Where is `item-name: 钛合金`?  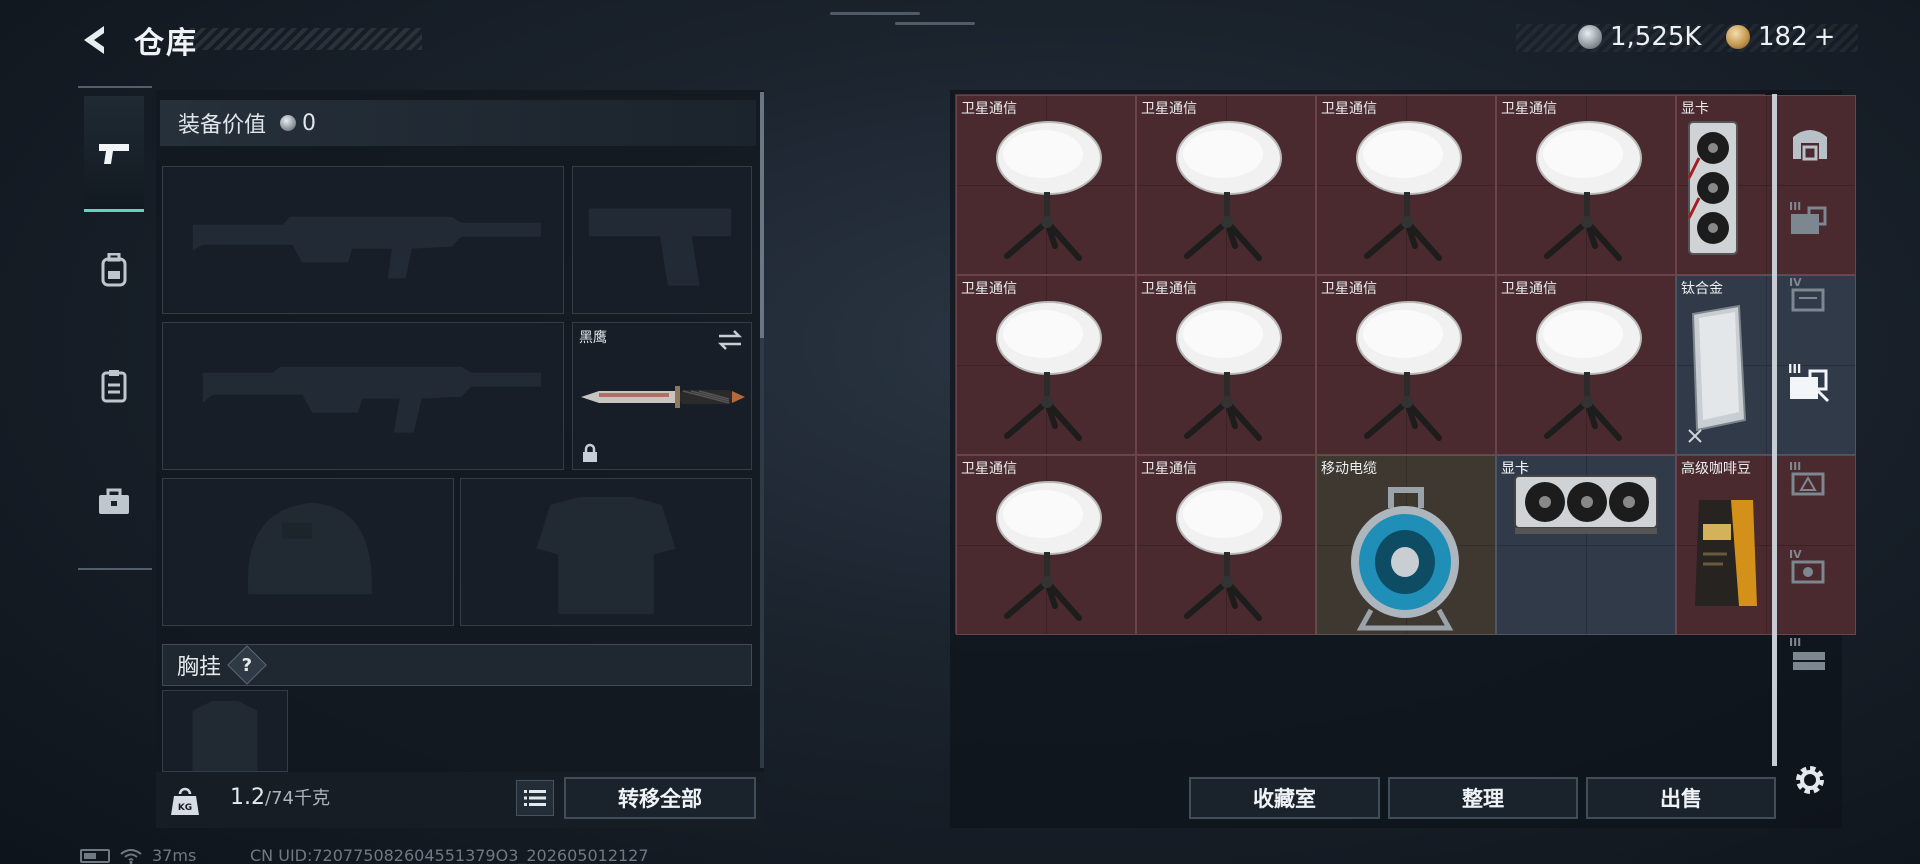
item-name: 钛合金 is located at coordinates (1702, 289).